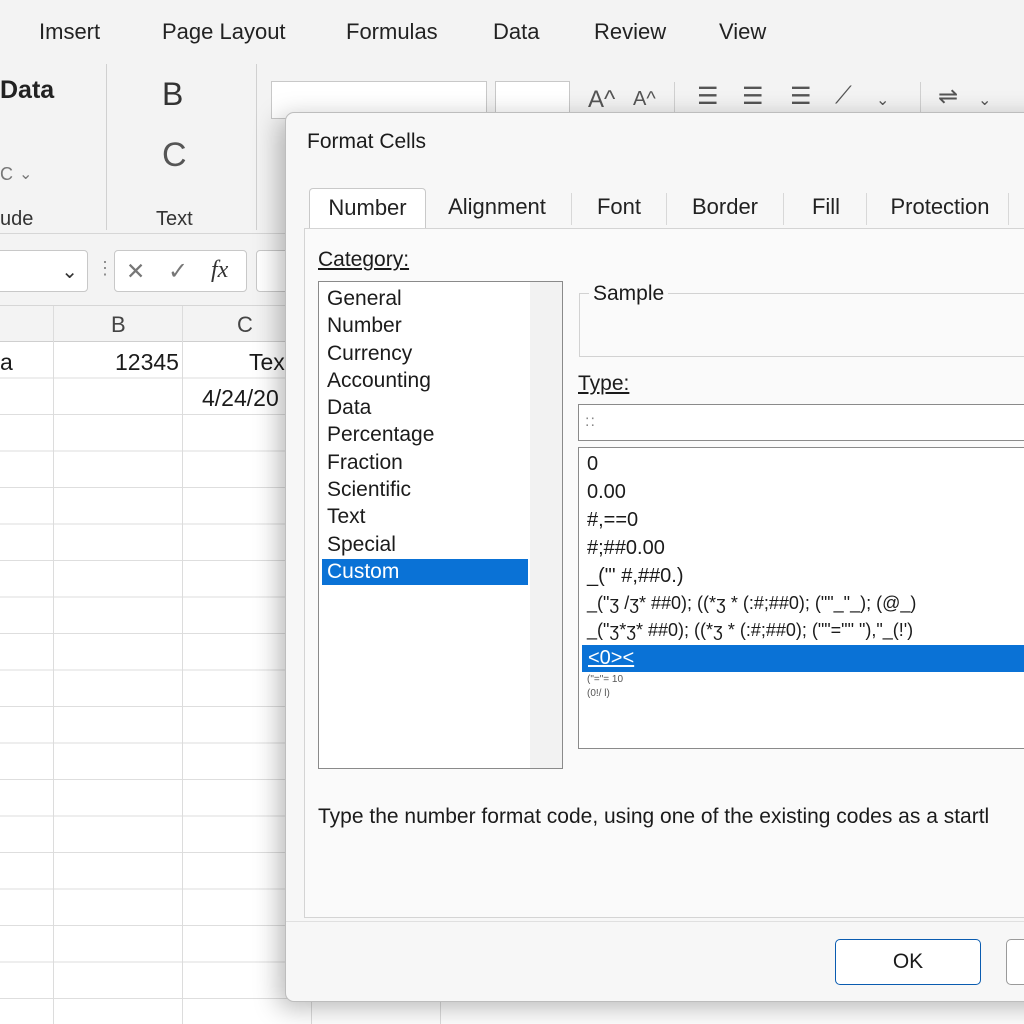 This screenshot has height=1024, width=1024. What do you see at coordinates (267, 362) in the screenshot?
I see `cell-c1: Tex` at bounding box center [267, 362].